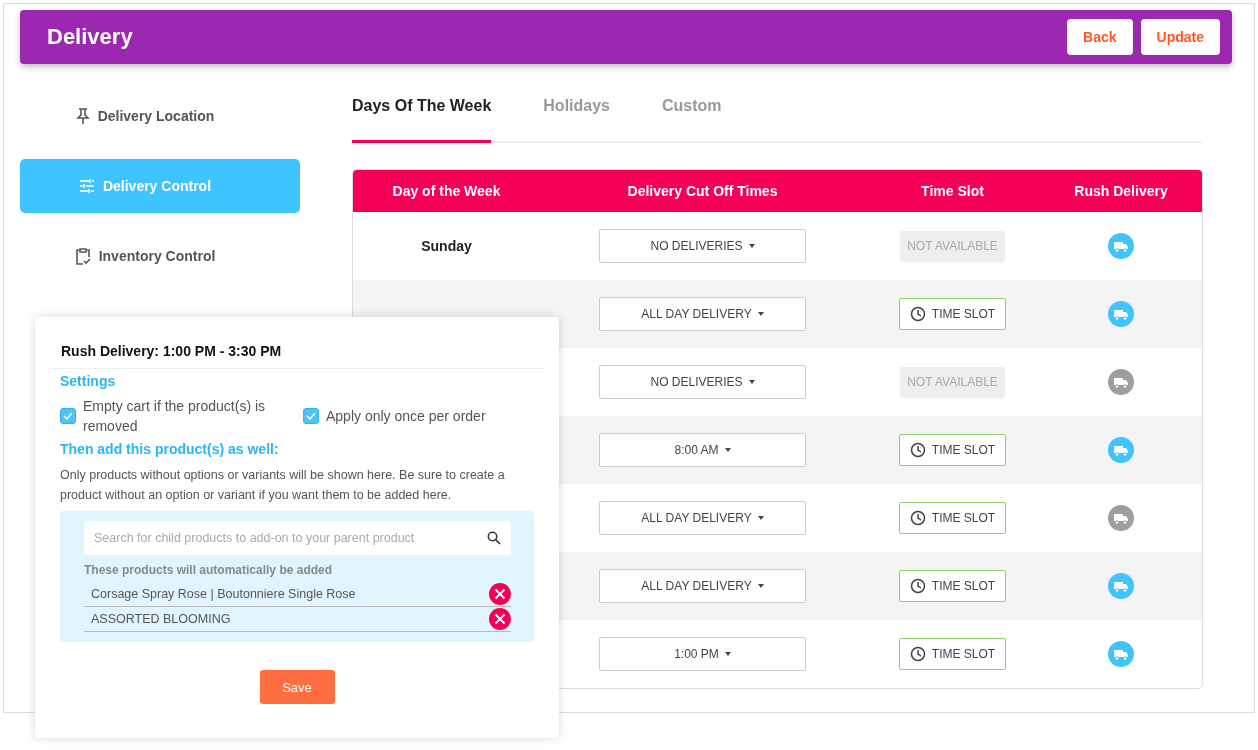 The width and height of the screenshot is (1258, 750). I want to click on products-label: These products will automatically be added, so click(209, 570).